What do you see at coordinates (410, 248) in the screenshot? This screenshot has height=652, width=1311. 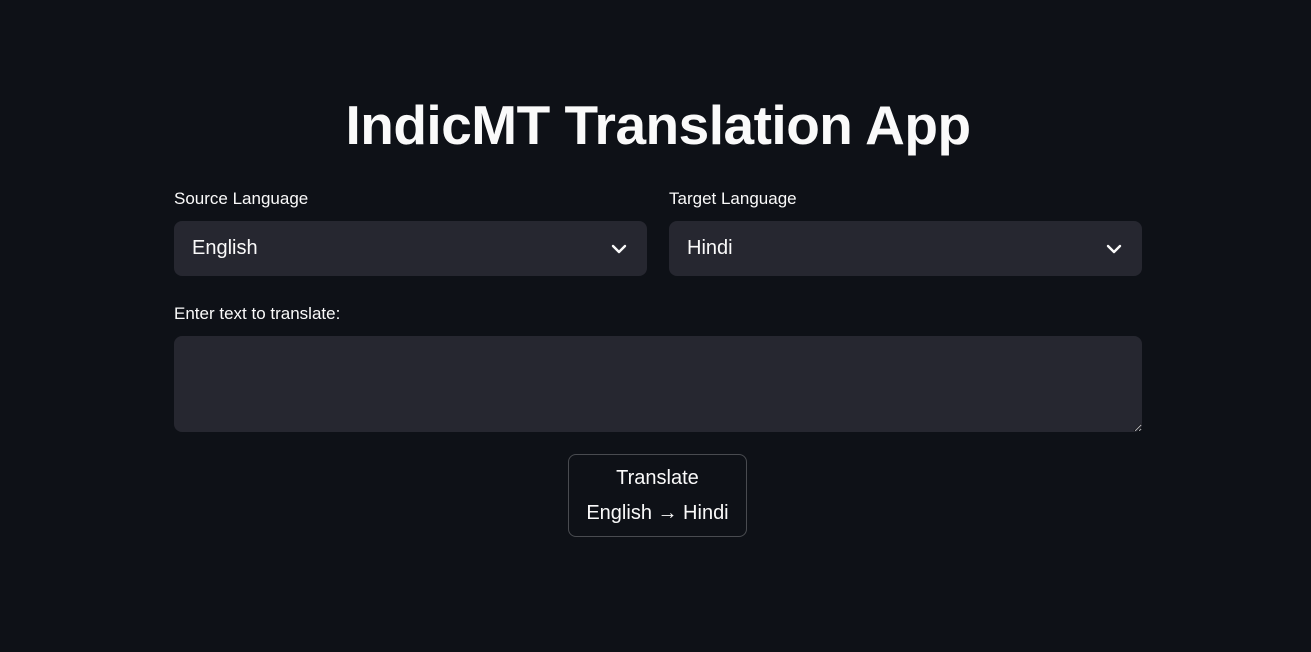 I see `source-language-select: English` at bounding box center [410, 248].